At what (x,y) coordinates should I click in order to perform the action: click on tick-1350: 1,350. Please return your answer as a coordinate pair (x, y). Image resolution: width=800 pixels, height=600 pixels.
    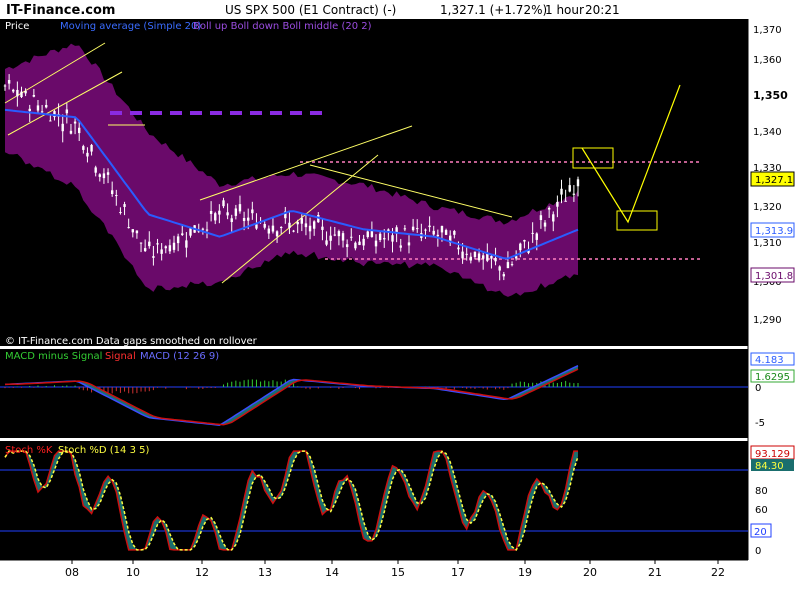
    Looking at the image, I should click on (770, 95).